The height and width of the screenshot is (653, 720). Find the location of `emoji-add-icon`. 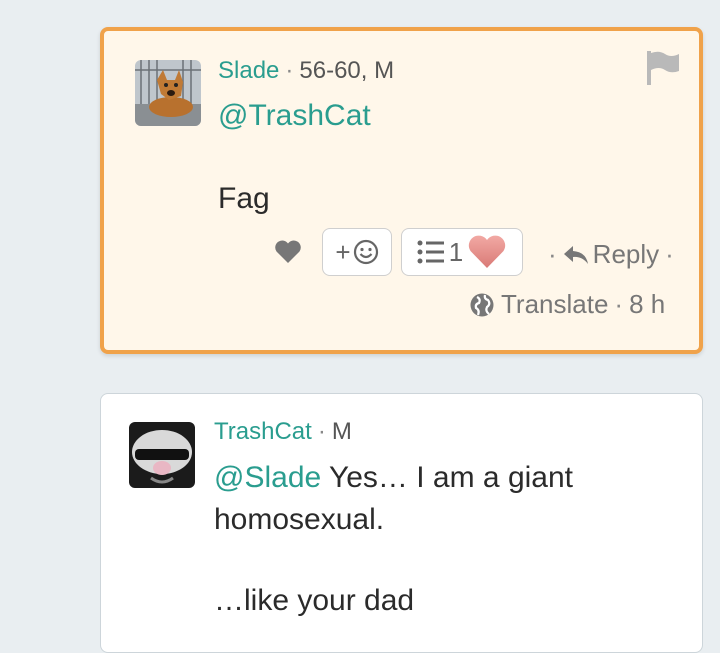

emoji-add-icon is located at coordinates (365, 252).